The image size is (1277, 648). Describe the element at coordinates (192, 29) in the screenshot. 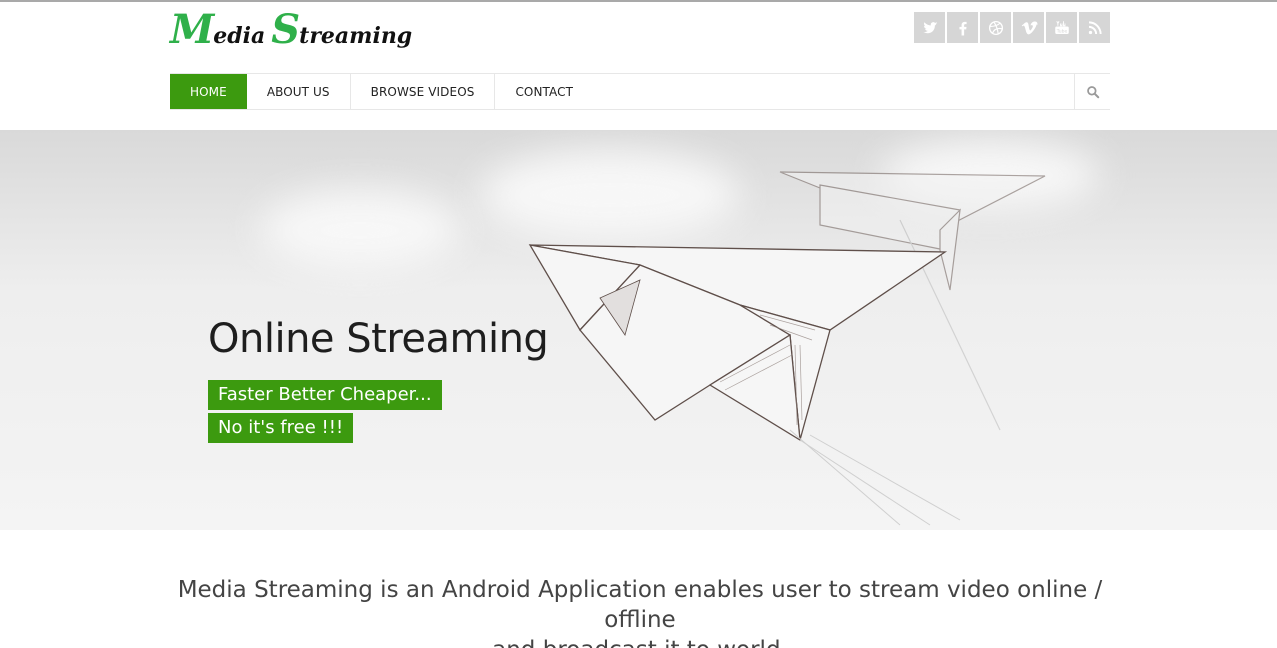

I see `logo-initial-m: M` at that location.